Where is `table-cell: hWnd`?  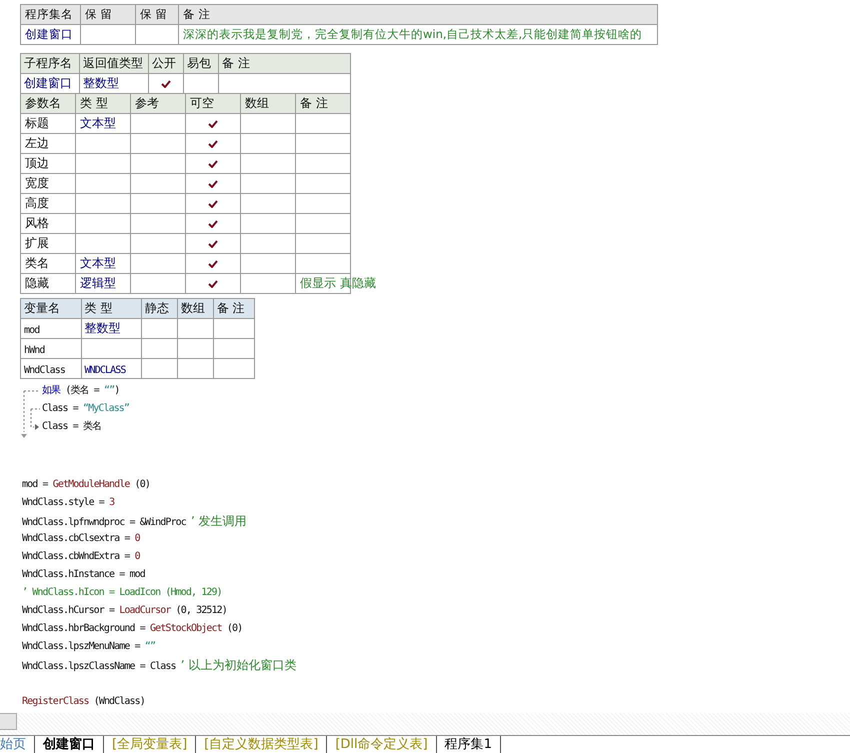 table-cell: hWnd is located at coordinates (34, 350).